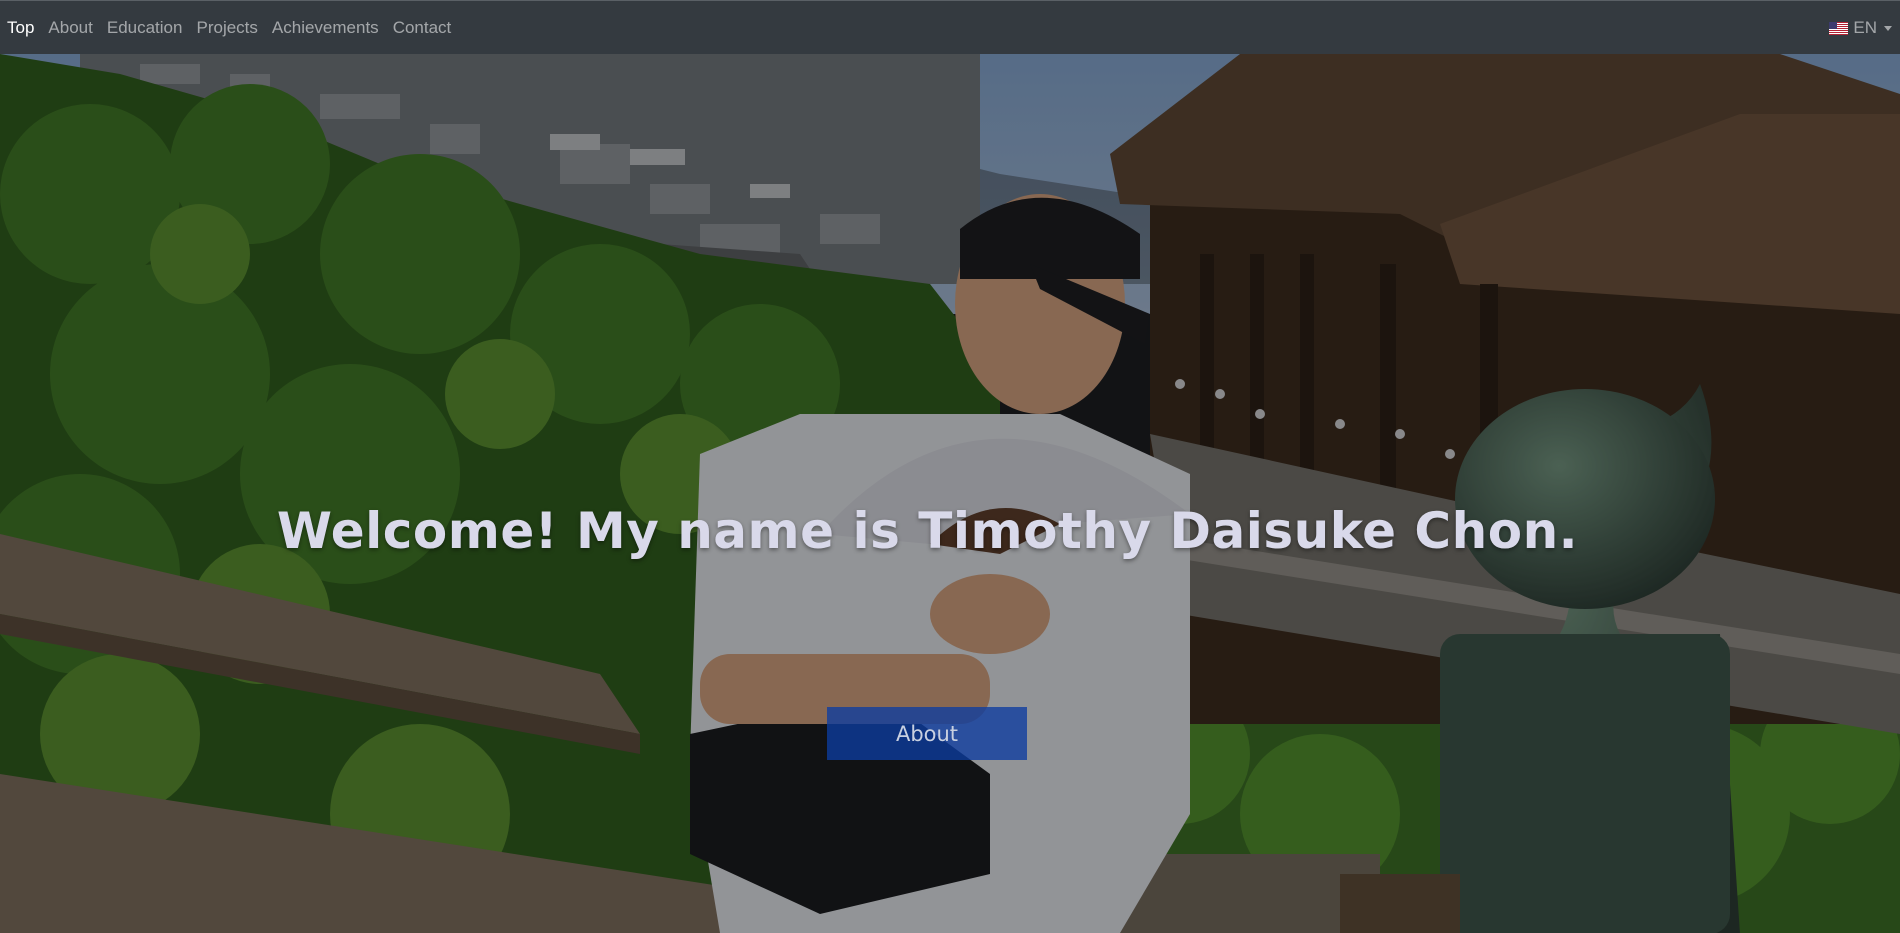  Describe the element at coordinates (1888, 28) in the screenshot. I see `chevron-down-icon` at that location.